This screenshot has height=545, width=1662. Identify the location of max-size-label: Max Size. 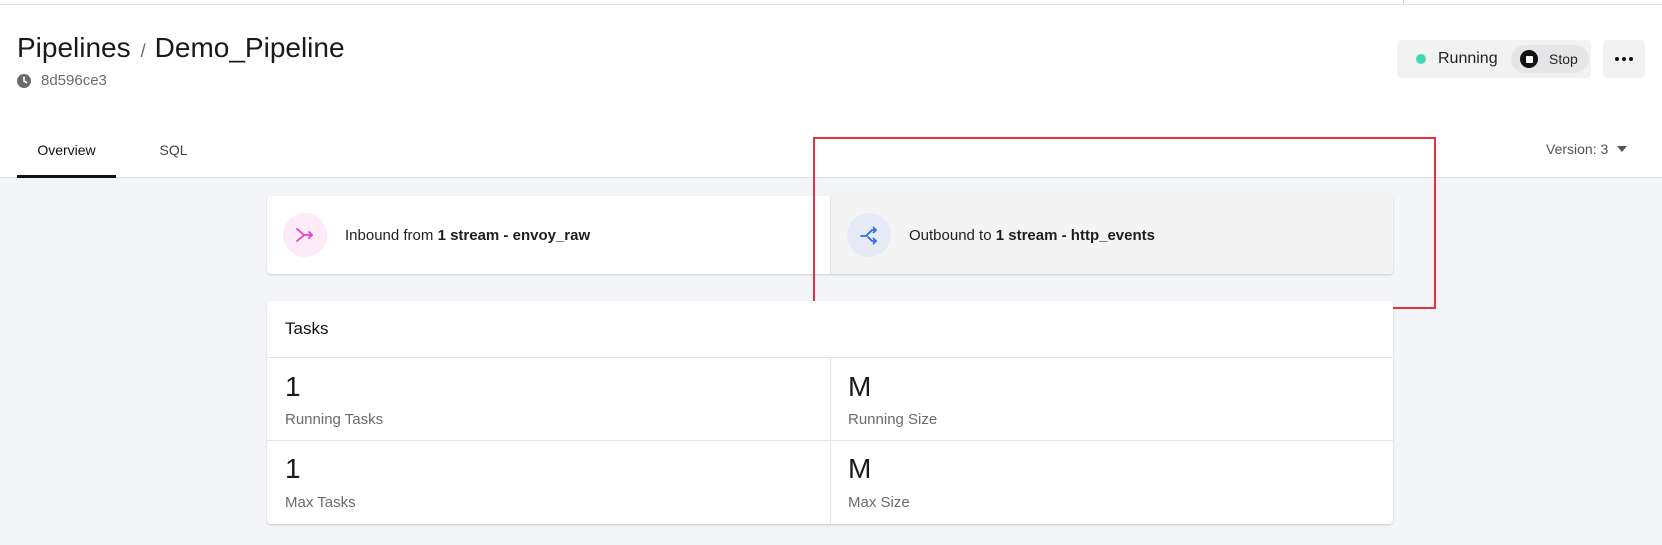
(879, 502).